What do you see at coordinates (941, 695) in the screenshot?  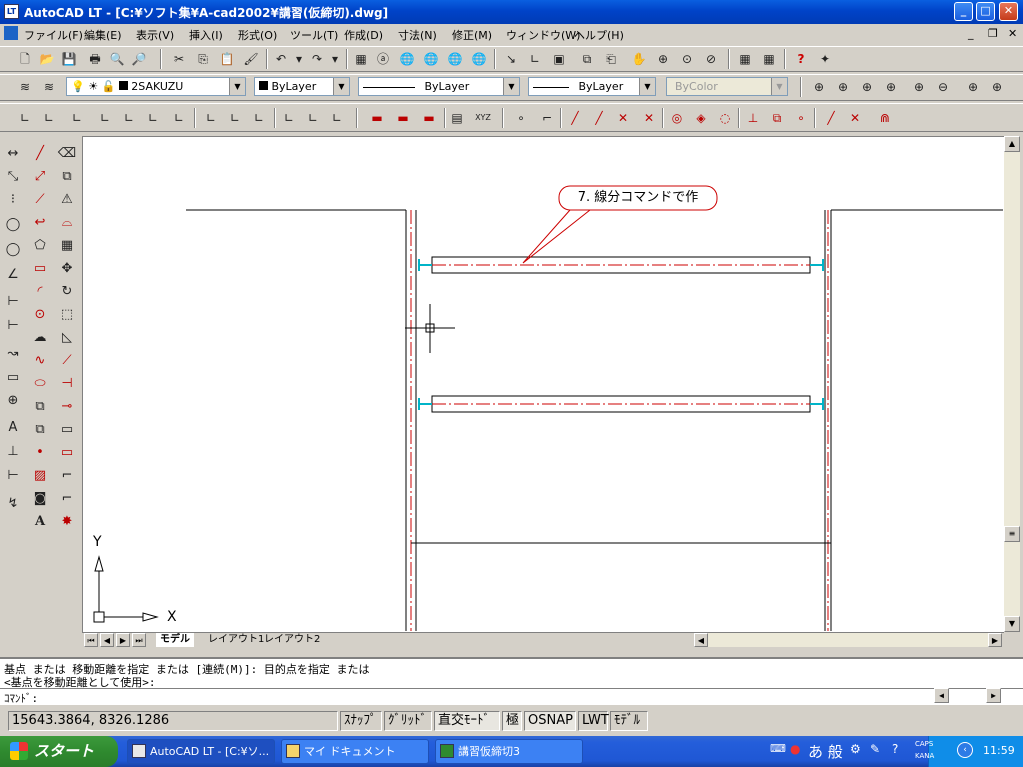 I see `cmd-scroll-left-icon: ◀` at bounding box center [941, 695].